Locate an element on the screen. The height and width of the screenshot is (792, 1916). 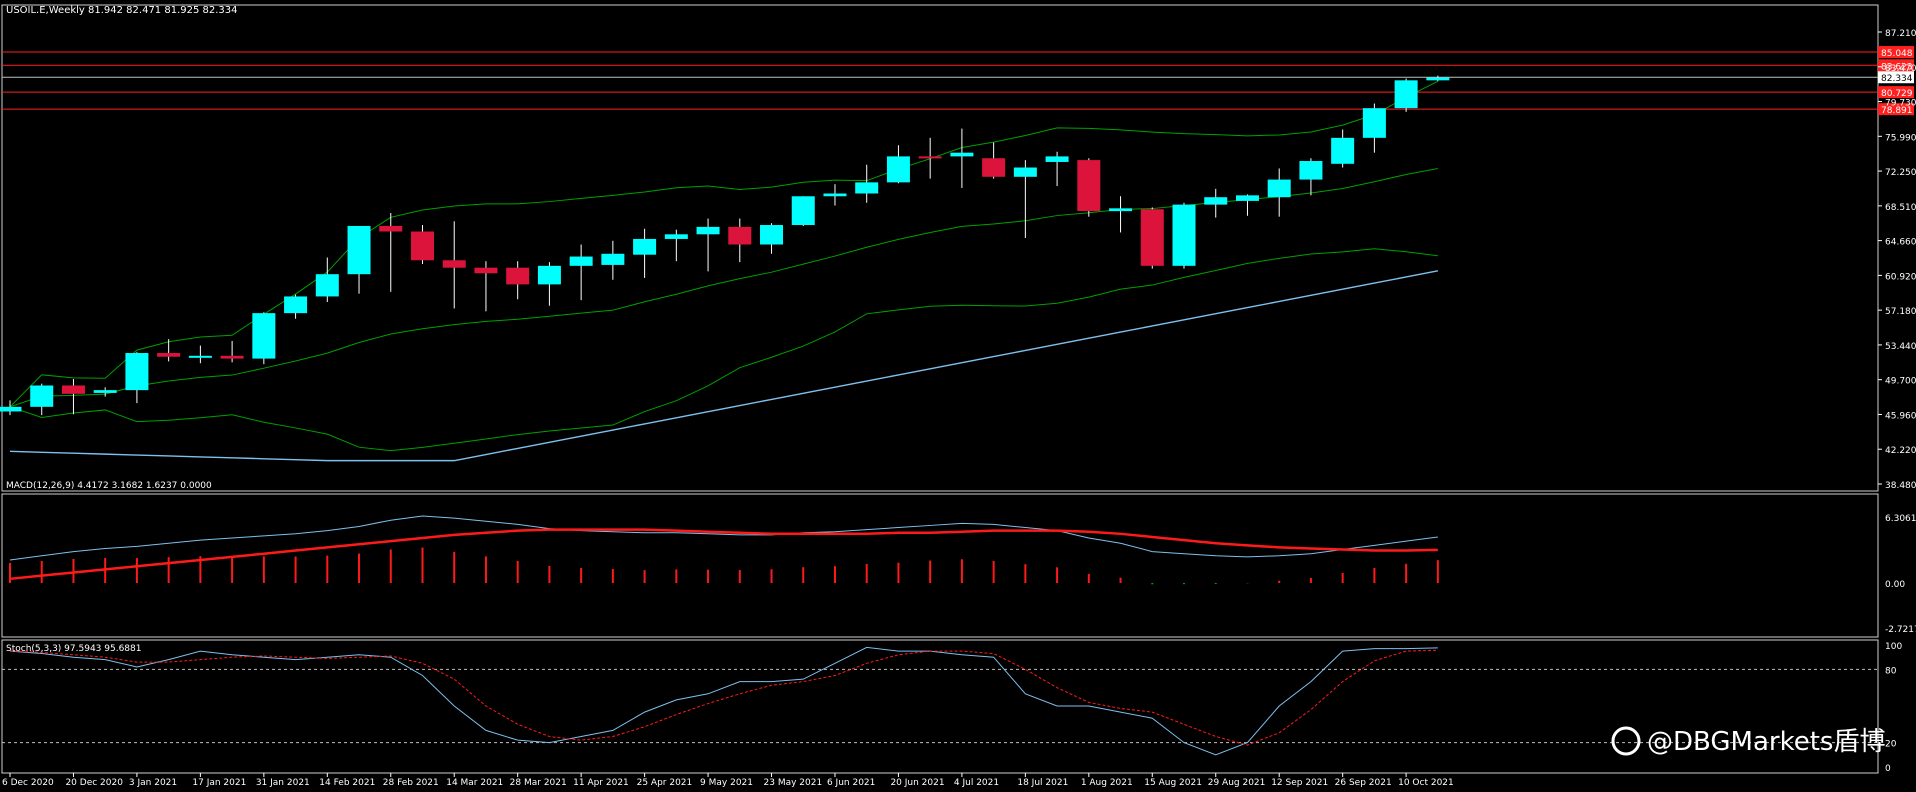
price-tick-label: 75.990 is located at coordinates (1900, 138).